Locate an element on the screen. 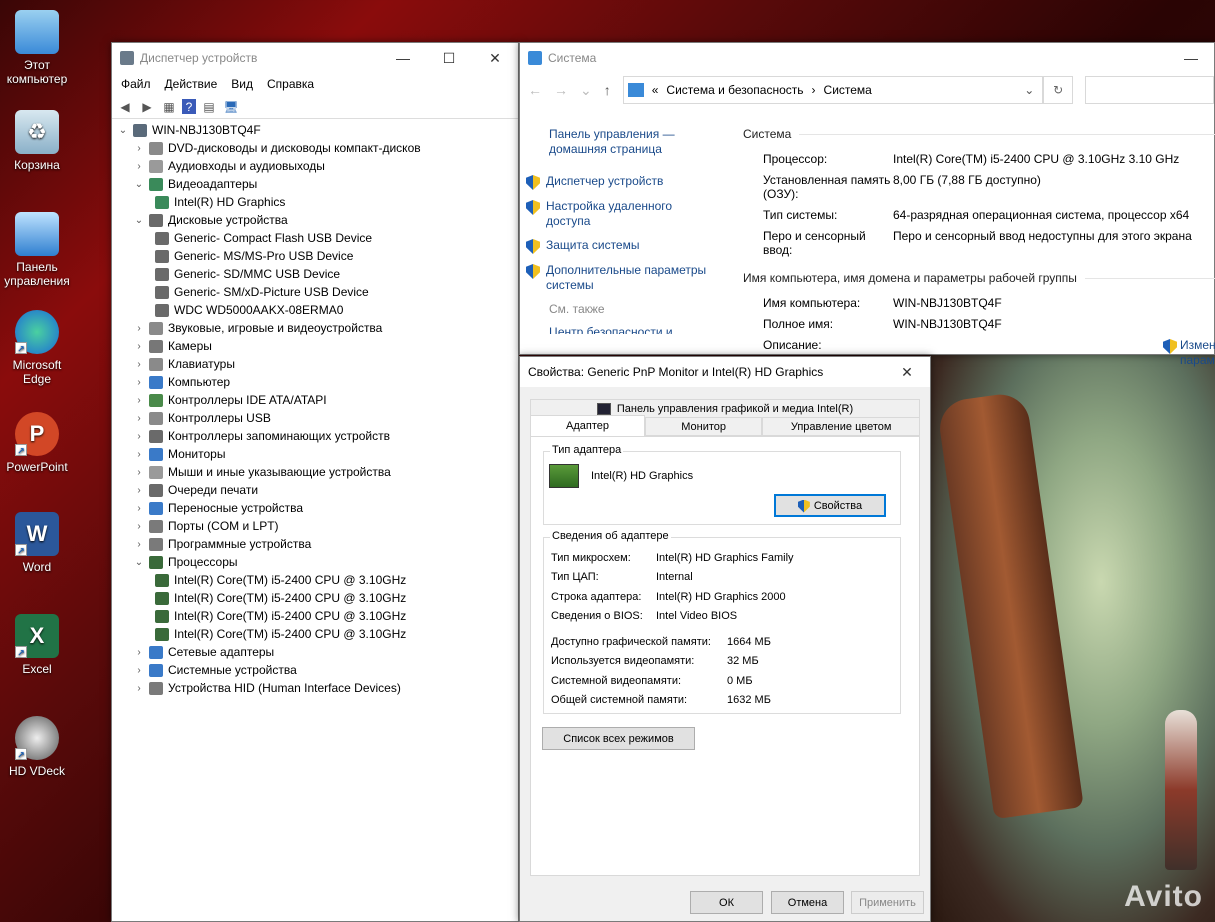 This screenshot has width=1215, height=922. tree-device: Intel(R) HD Graphics is located at coordinates (317, 202).